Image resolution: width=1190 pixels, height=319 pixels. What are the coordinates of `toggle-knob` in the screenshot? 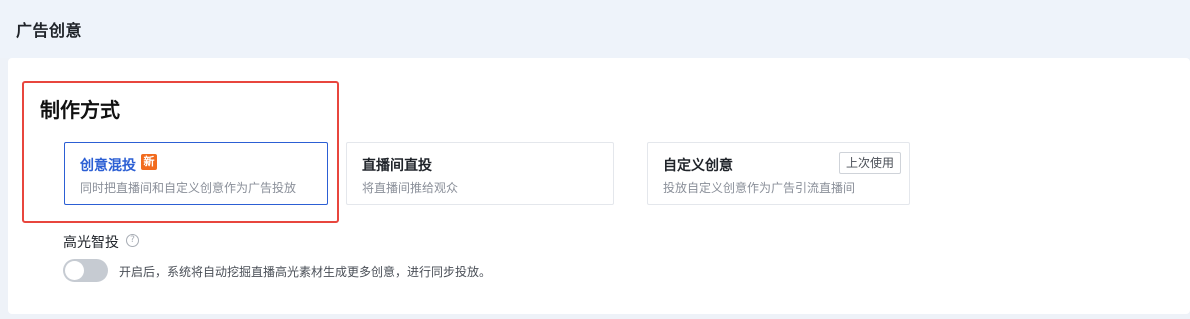 It's located at (74, 270).